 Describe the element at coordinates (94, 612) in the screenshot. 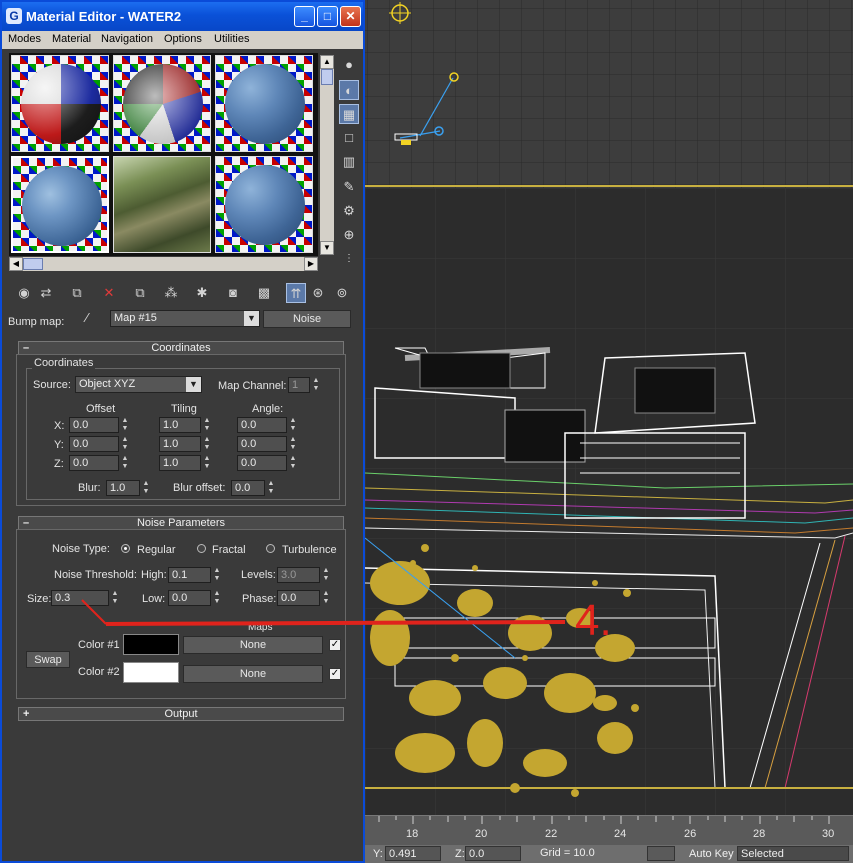

I see `annotation-pointer` at that location.